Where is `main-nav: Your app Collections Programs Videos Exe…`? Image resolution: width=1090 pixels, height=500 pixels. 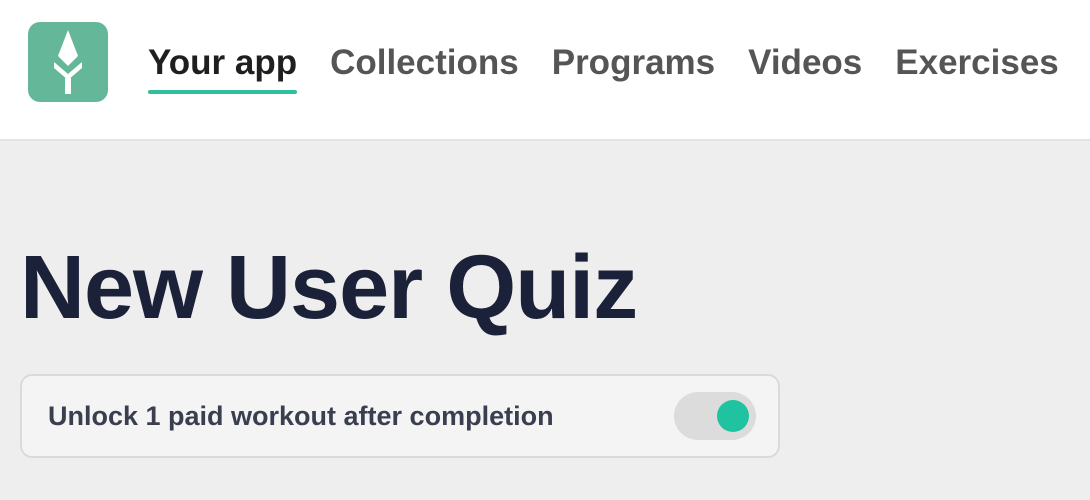
main-nav: Your app Collections Programs Videos Exe… is located at coordinates (619, 67).